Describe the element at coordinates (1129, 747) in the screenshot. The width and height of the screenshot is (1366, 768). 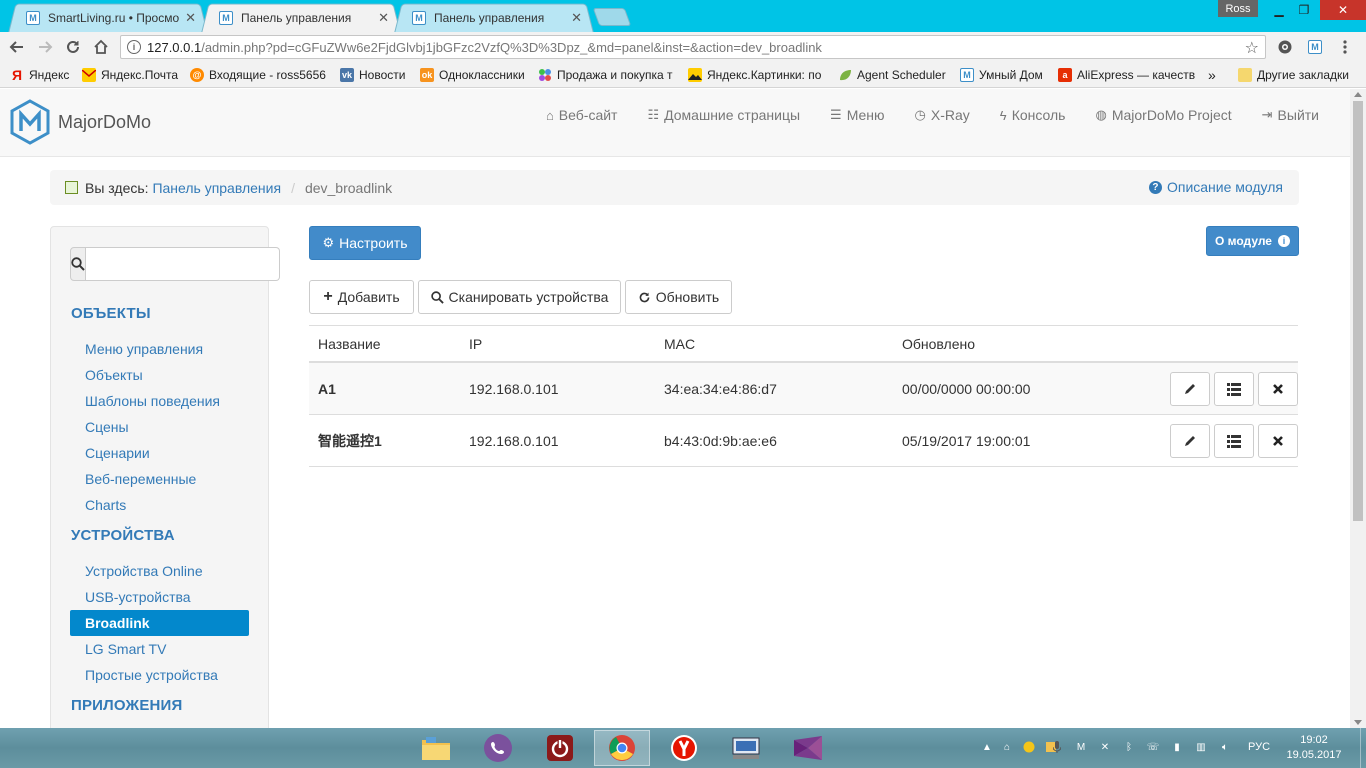
I see `tray-bluetooth-icon: ᛒ` at that location.